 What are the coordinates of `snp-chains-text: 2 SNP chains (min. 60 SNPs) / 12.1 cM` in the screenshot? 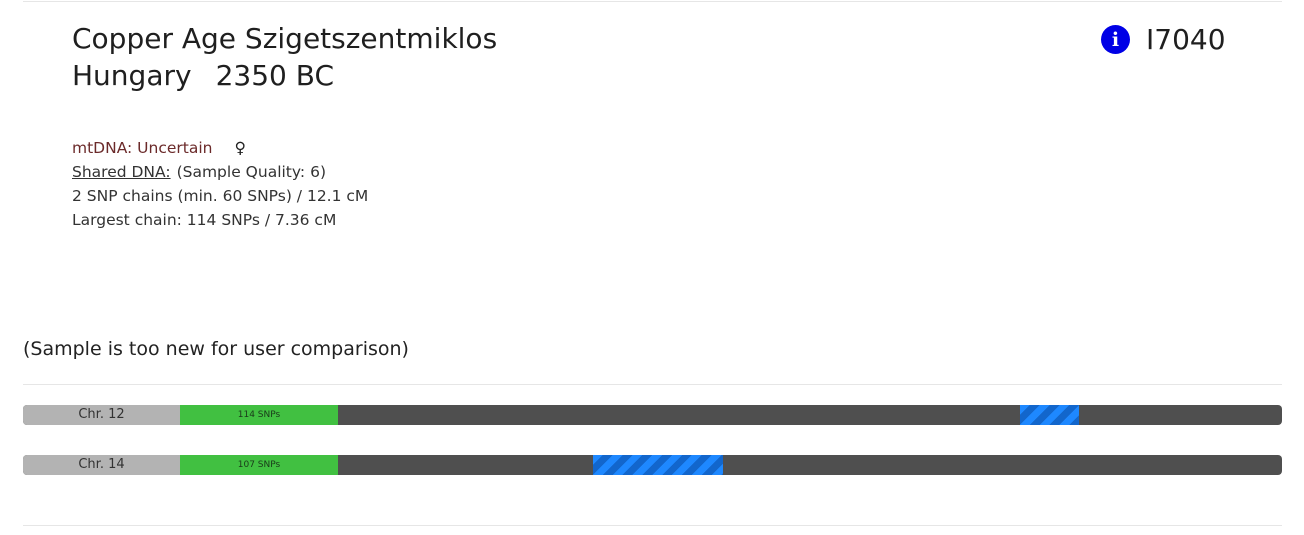 It's located at (220, 196).